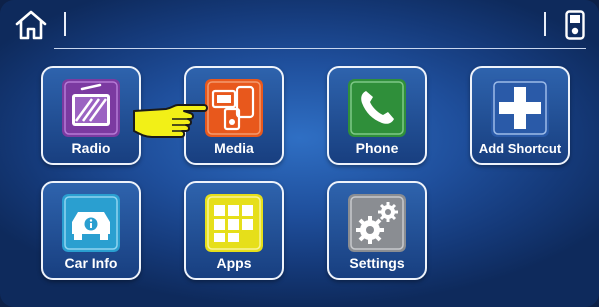 This screenshot has height=307, width=599. I want to click on apps-grid-icon, so click(234, 223).